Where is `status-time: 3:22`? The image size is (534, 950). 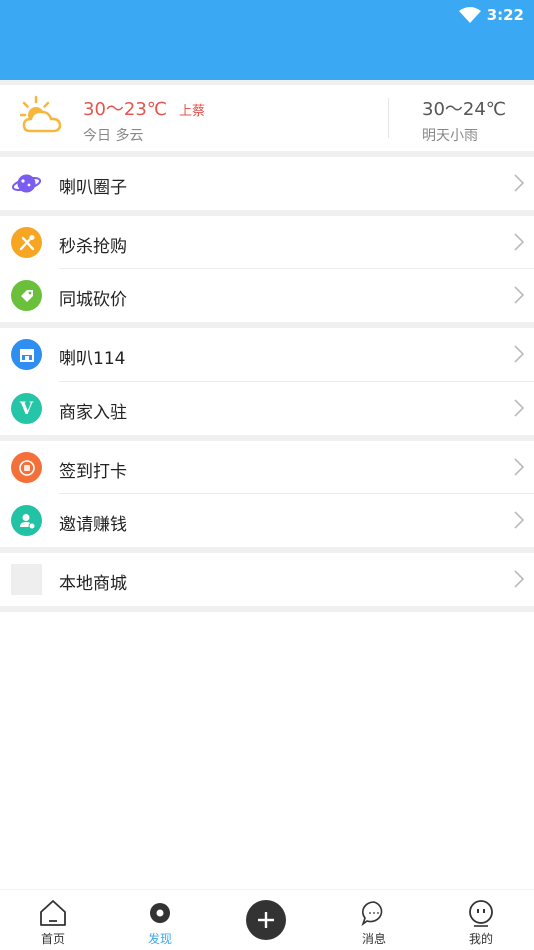
status-time: 3:22 is located at coordinates (505, 15).